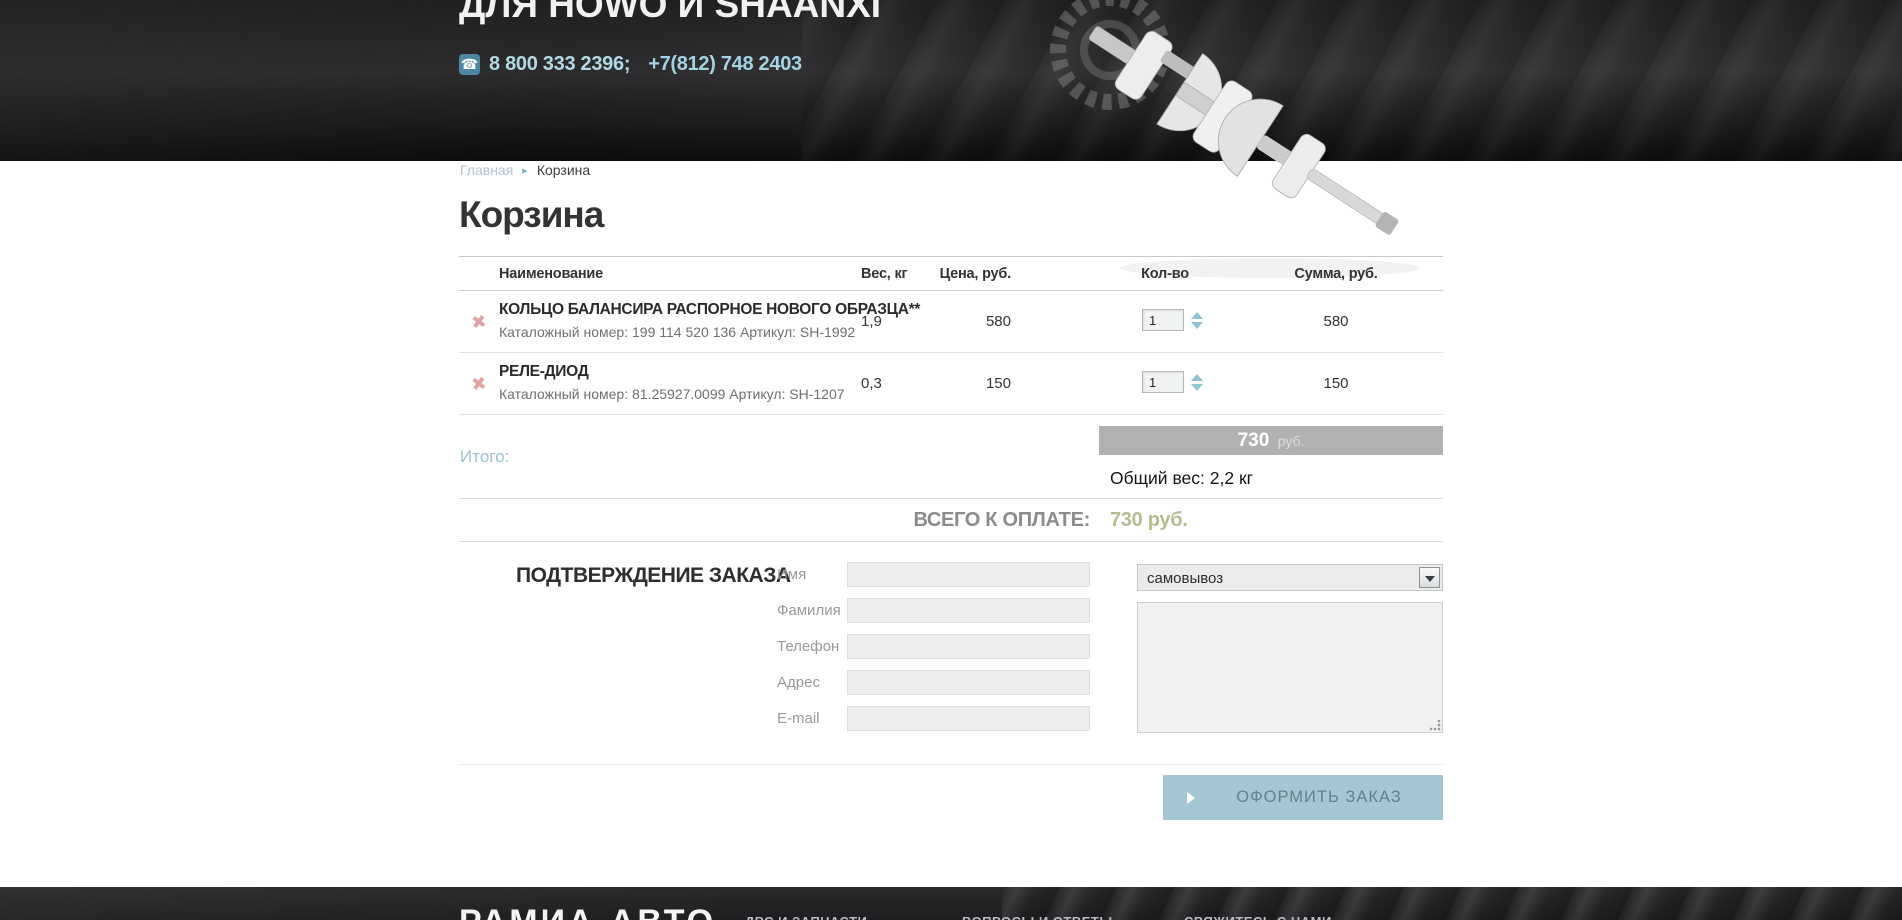 Image resolution: width=1902 pixels, height=920 pixels. Describe the element at coordinates (968, 646) in the screenshot. I see `phone-field` at that location.